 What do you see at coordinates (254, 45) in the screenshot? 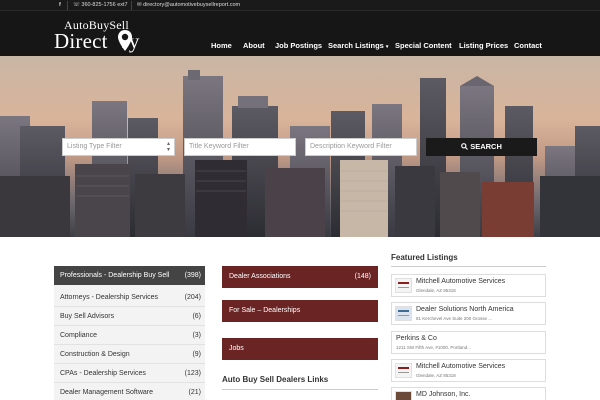
I see `nav-about: About` at bounding box center [254, 45].